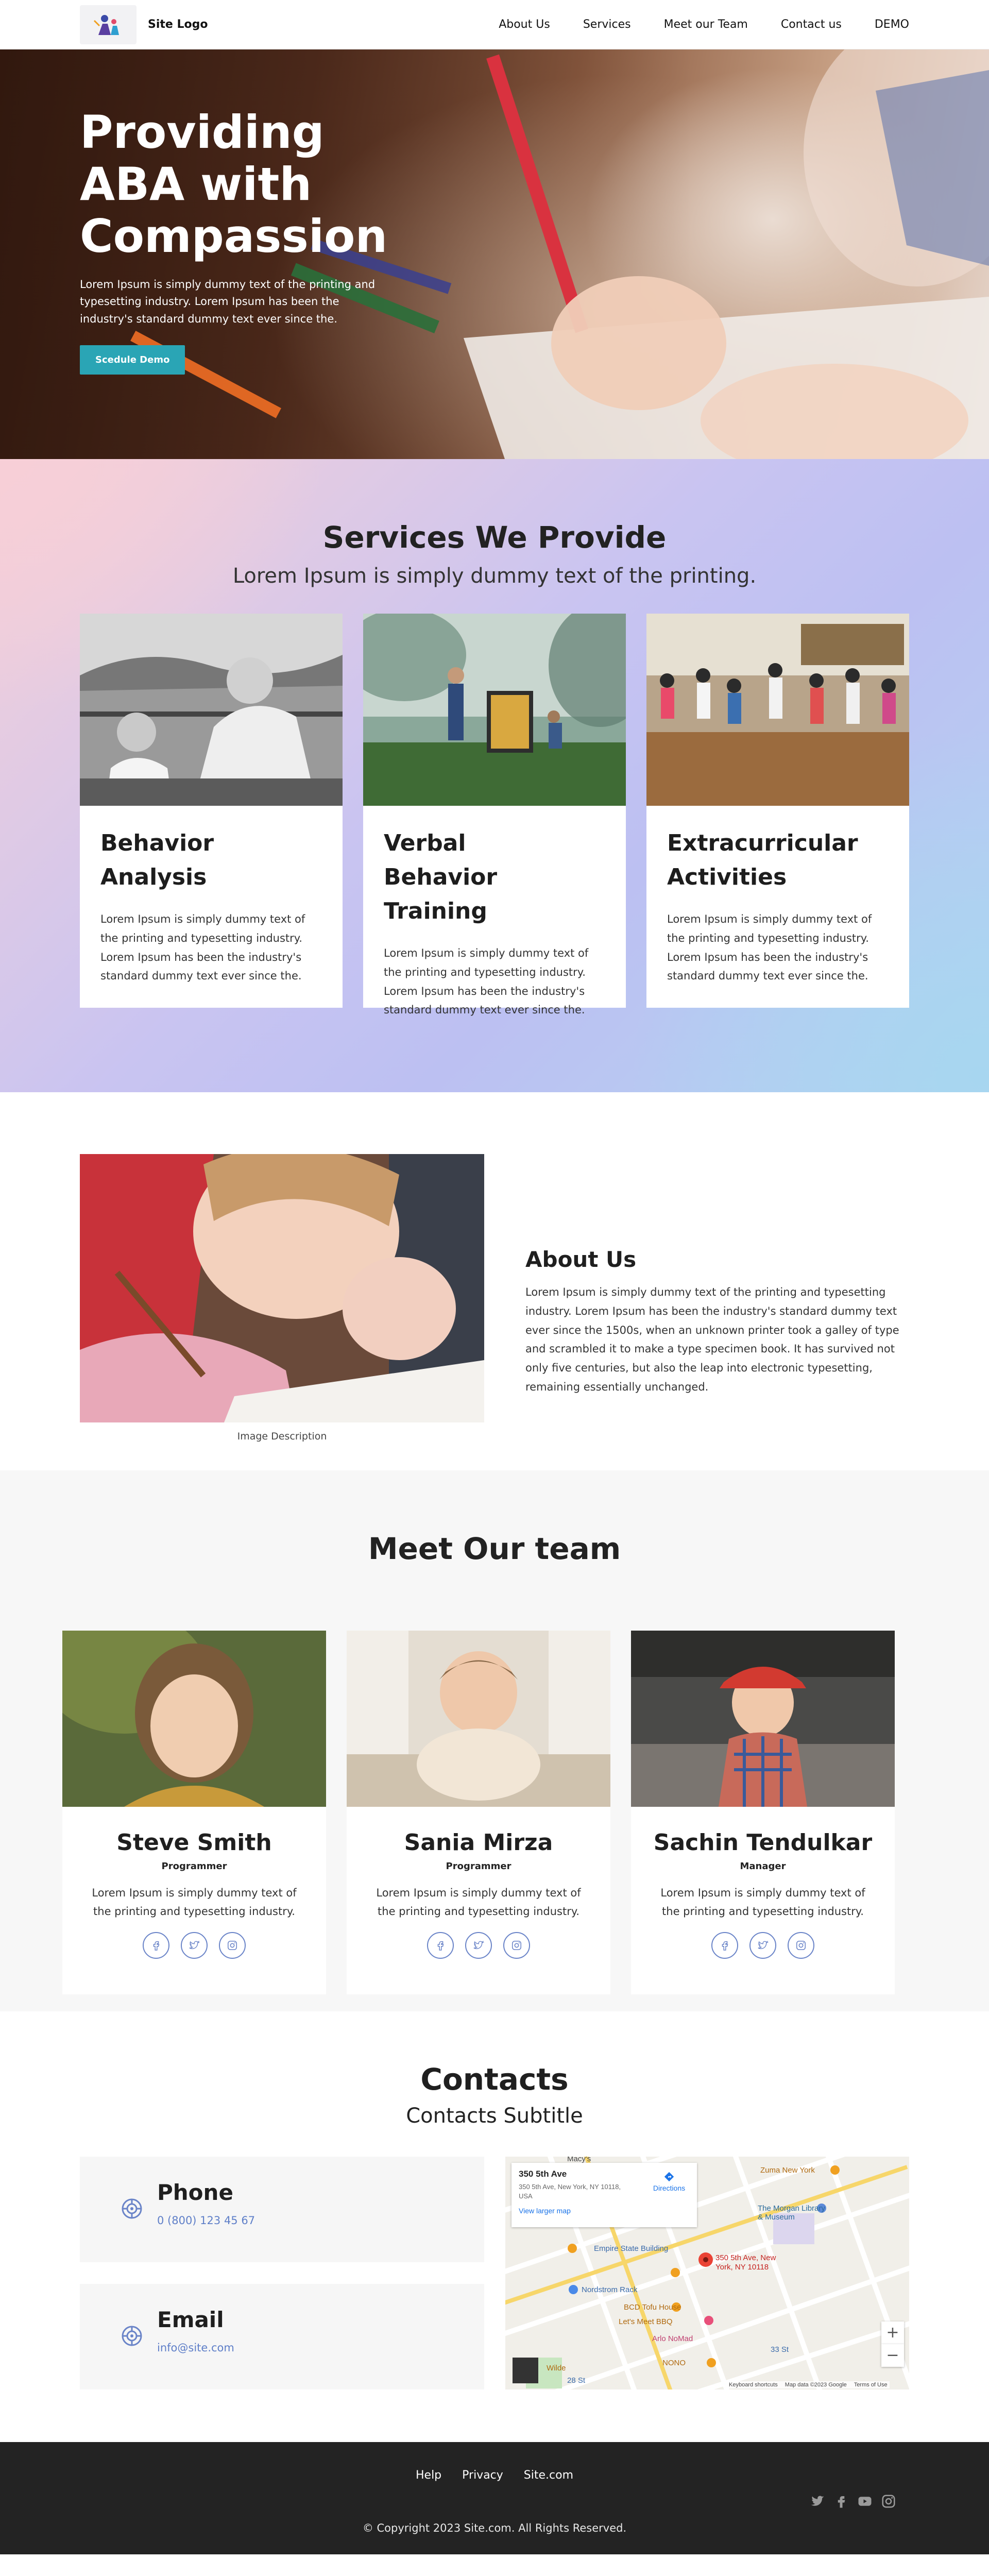 This screenshot has width=989, height=2576. Describe the element at coordinates (194, 1842) in the screenshot. I see `team-member-name: Steve Smith` at that location.